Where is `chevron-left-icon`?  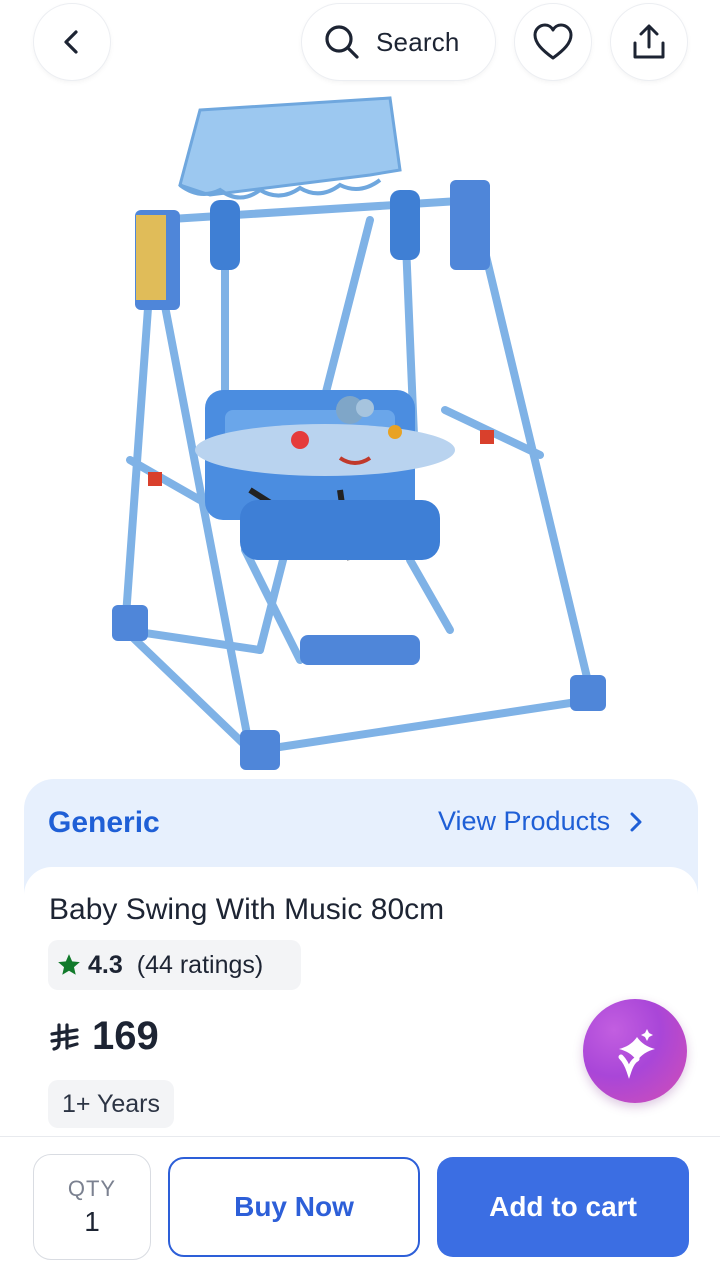
chevron-left-icon is located at coordinates (71, 42).